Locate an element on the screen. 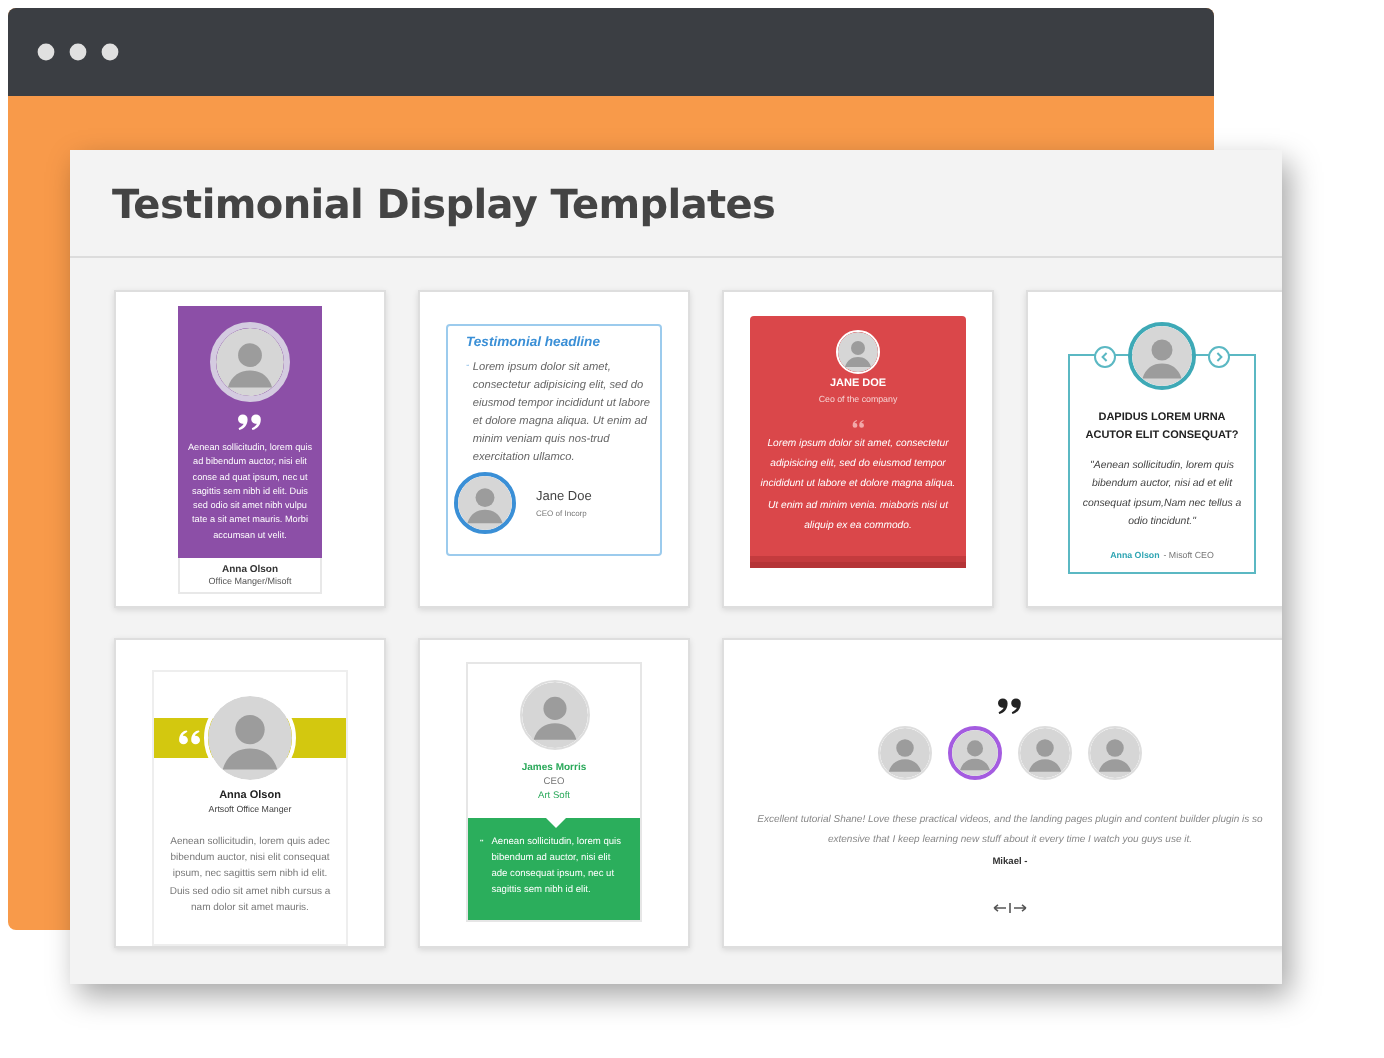 Image resolution: width=1384 pixels, height=1058 pixels. pager-arrows-icon is located at coordinates (1010, 908).